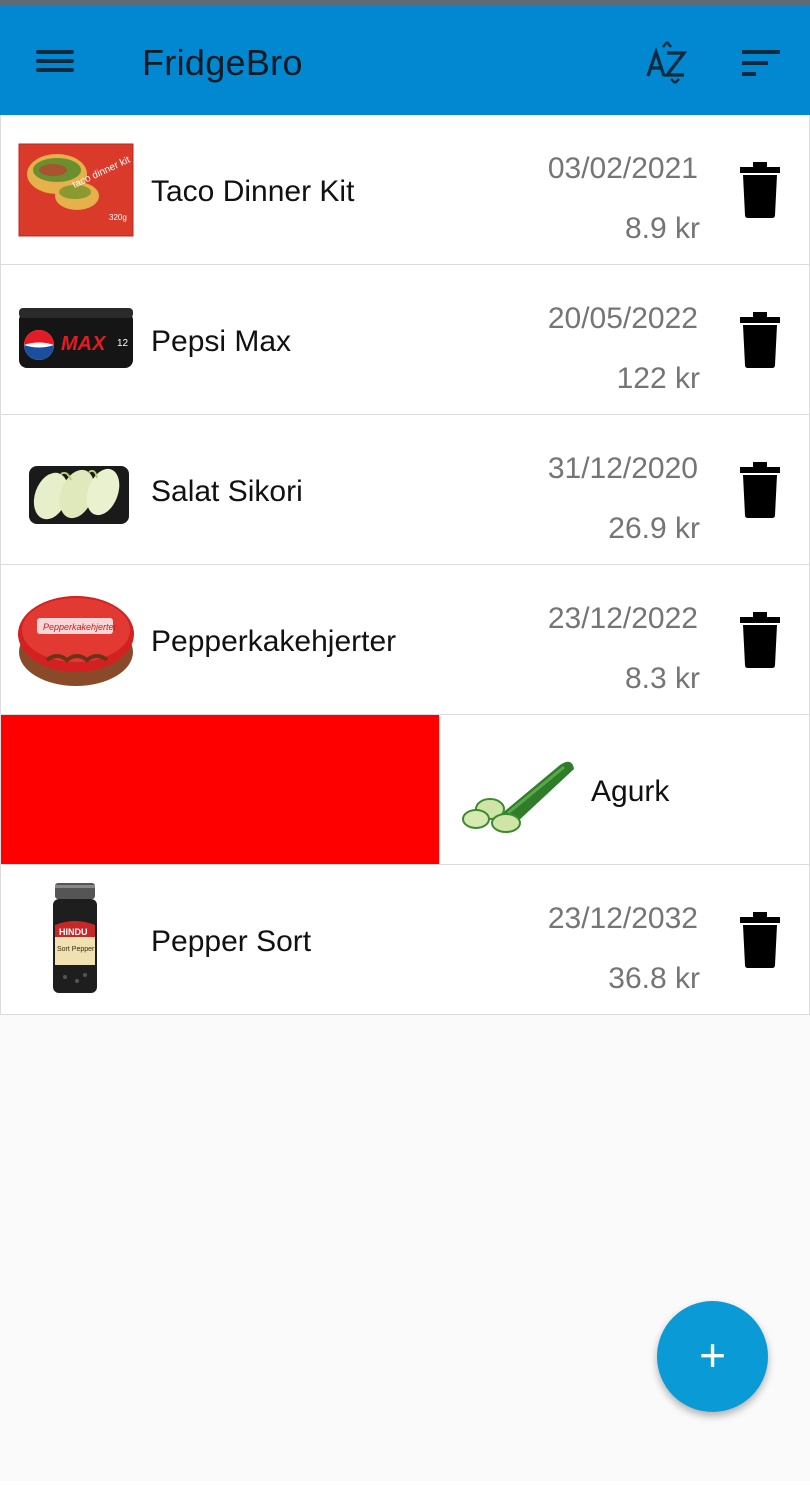 The width and height of the screenshot is (810, 1485). I want to click on list-item-content: Agurk, so click(624, 789).